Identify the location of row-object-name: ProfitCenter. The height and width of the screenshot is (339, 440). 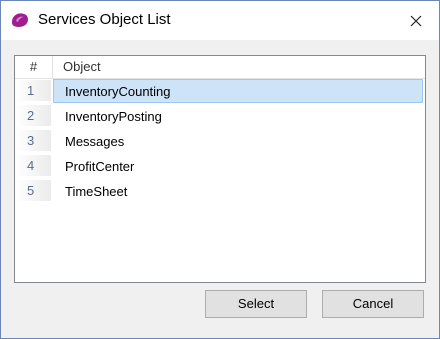
(238, 166).